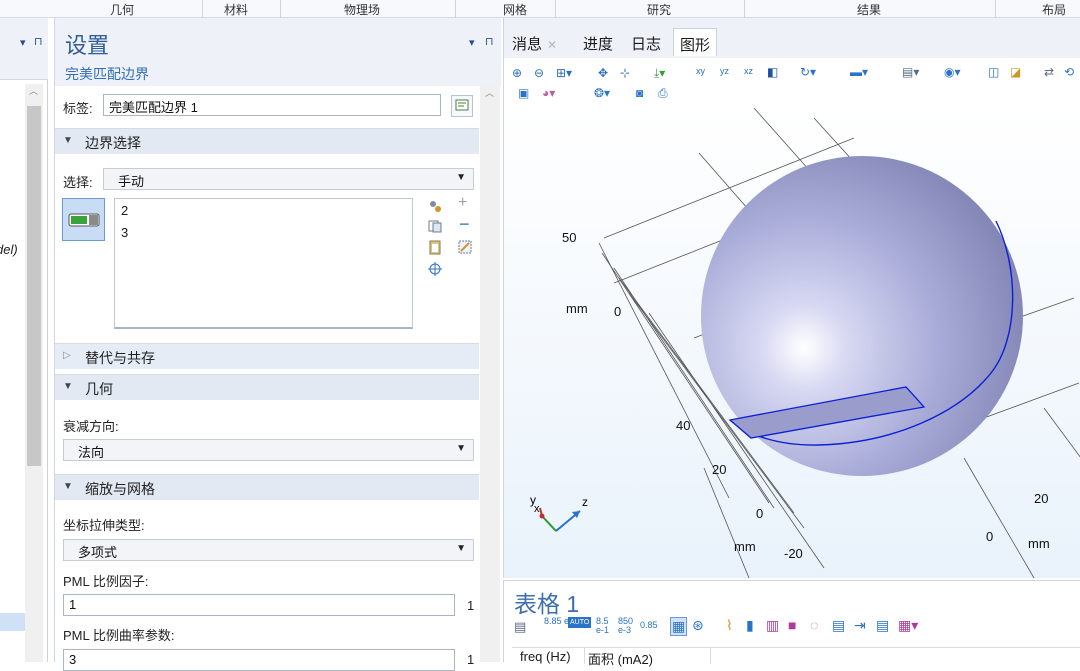  What do you see at coordinates (814, 625) in the screenshot?
I see `export-icon: ◌` at bounding box center [814, 625].